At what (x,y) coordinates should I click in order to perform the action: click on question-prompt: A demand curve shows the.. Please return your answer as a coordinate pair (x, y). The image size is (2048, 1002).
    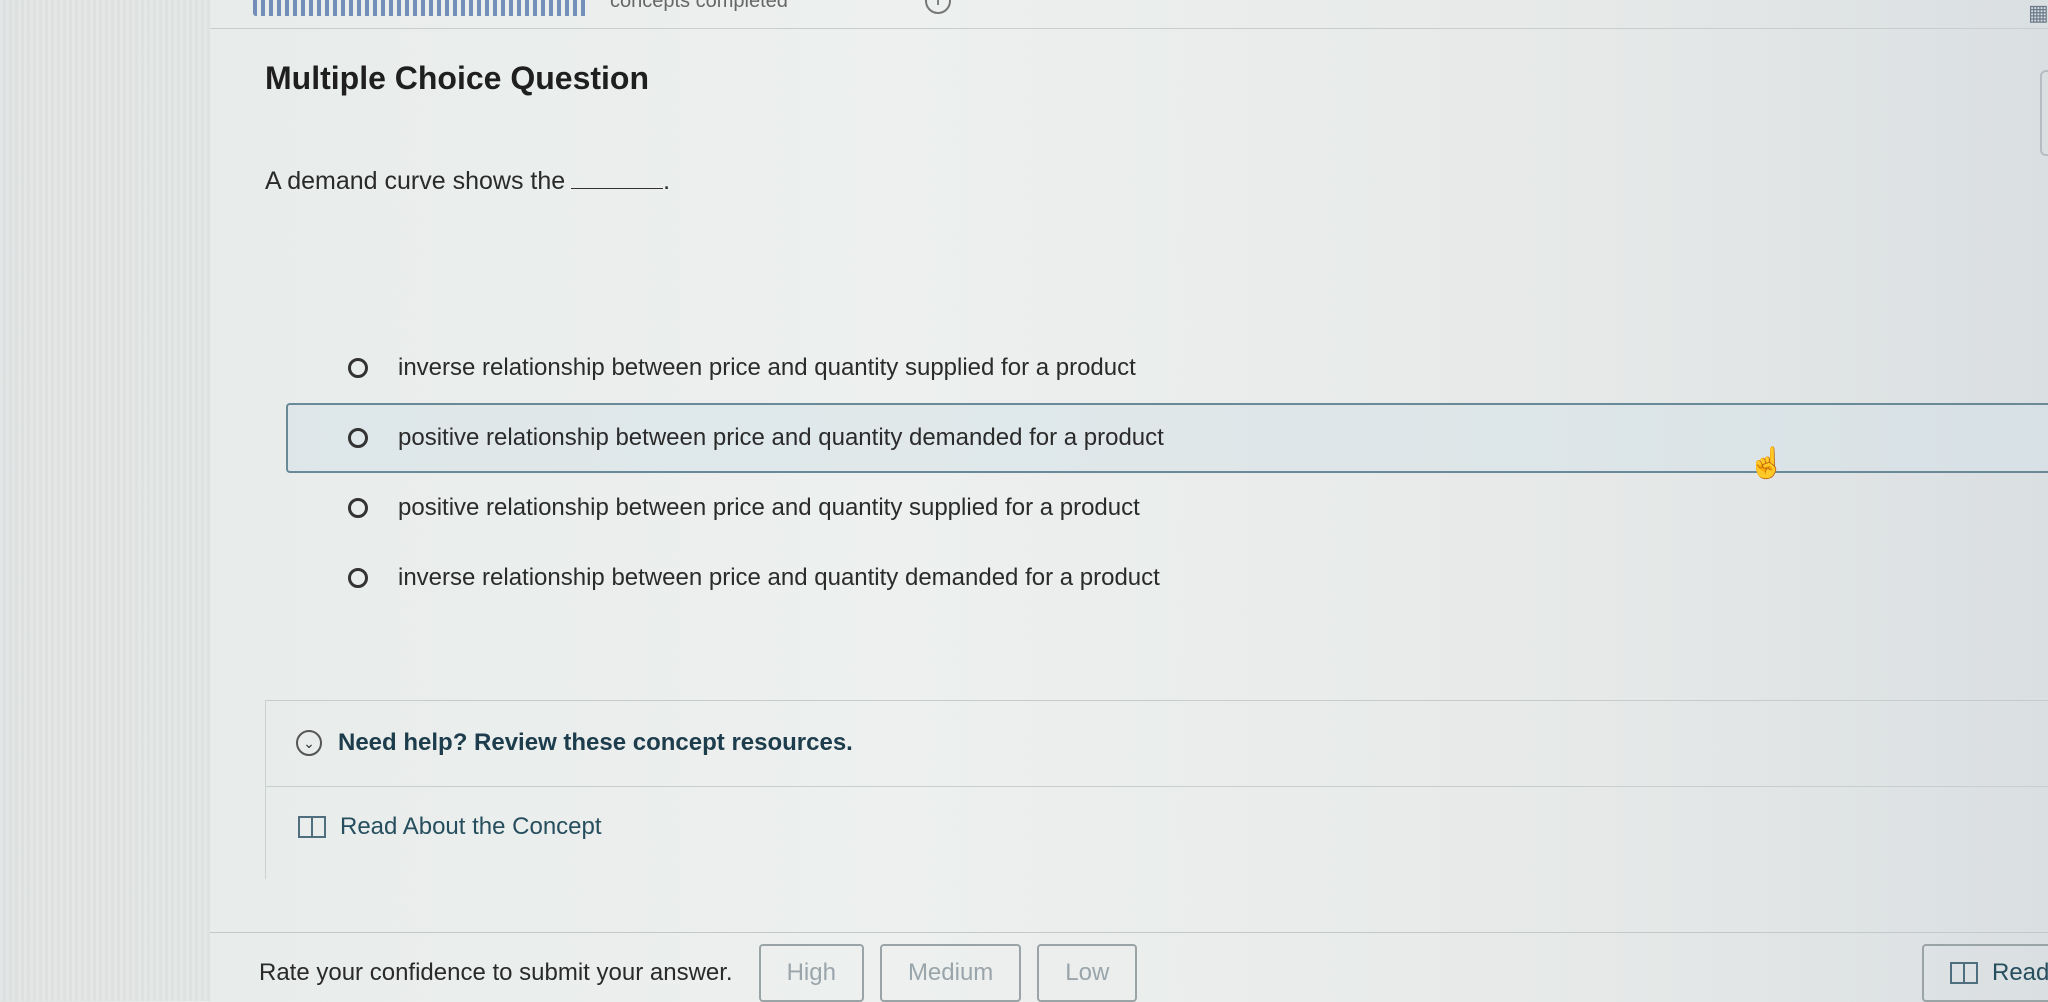
    Looking at the image, I should click on (467, 181).